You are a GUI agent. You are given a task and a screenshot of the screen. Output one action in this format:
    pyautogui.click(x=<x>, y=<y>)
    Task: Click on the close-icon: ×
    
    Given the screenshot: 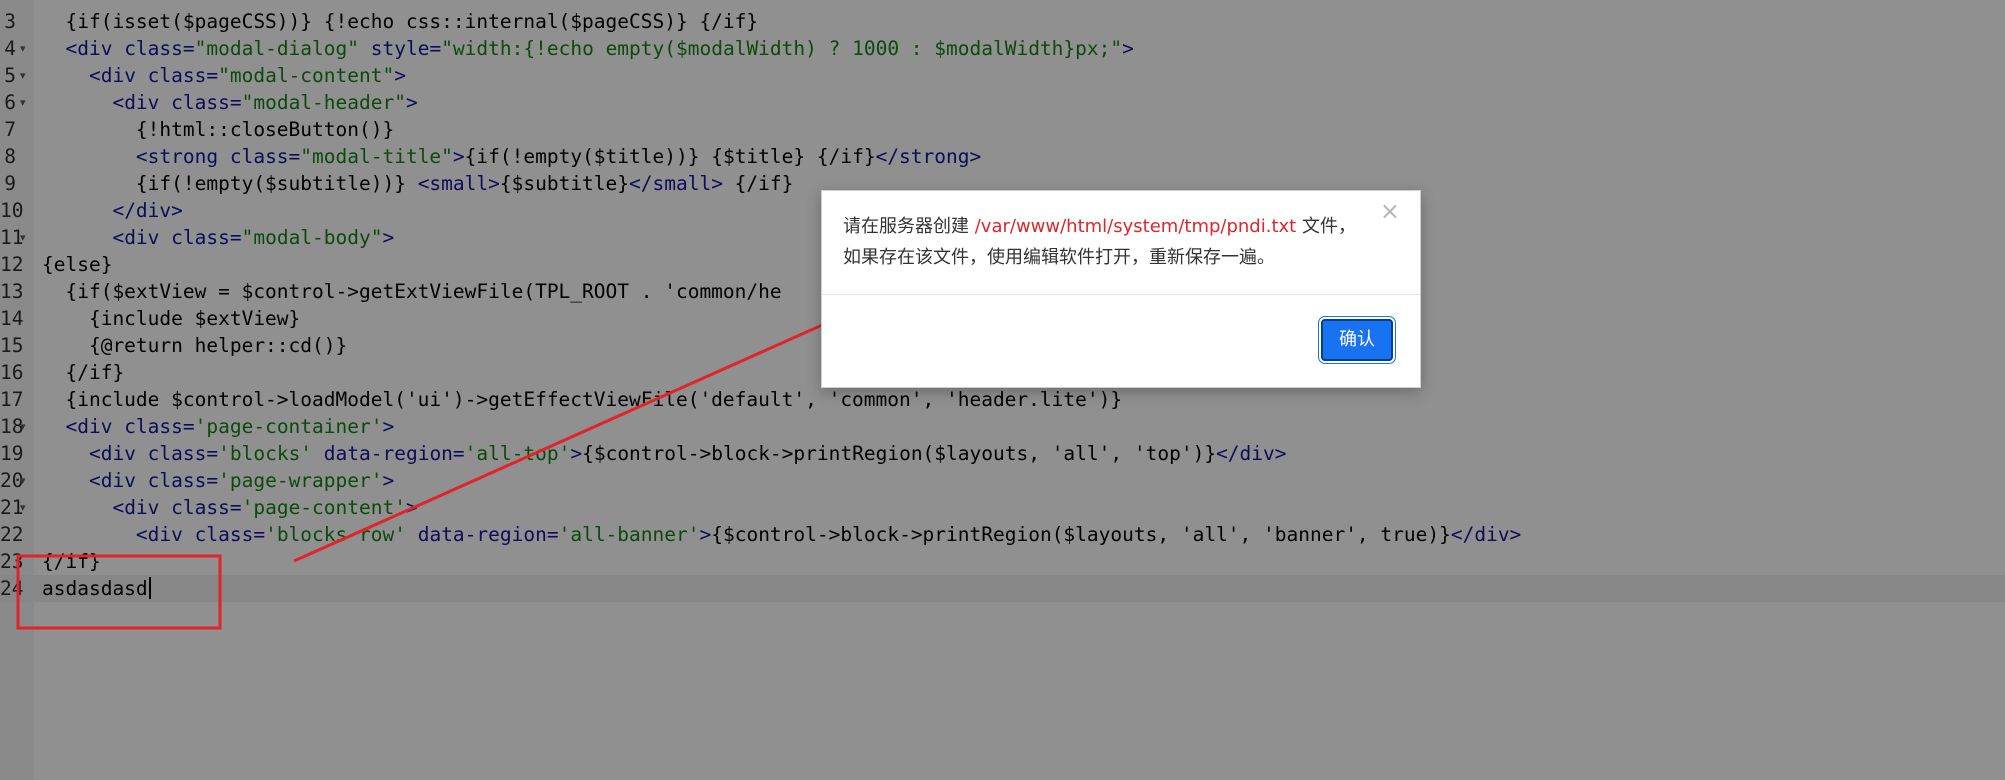 What is the action you would take?
    pyautogui.click(x=1390, y=211)
    